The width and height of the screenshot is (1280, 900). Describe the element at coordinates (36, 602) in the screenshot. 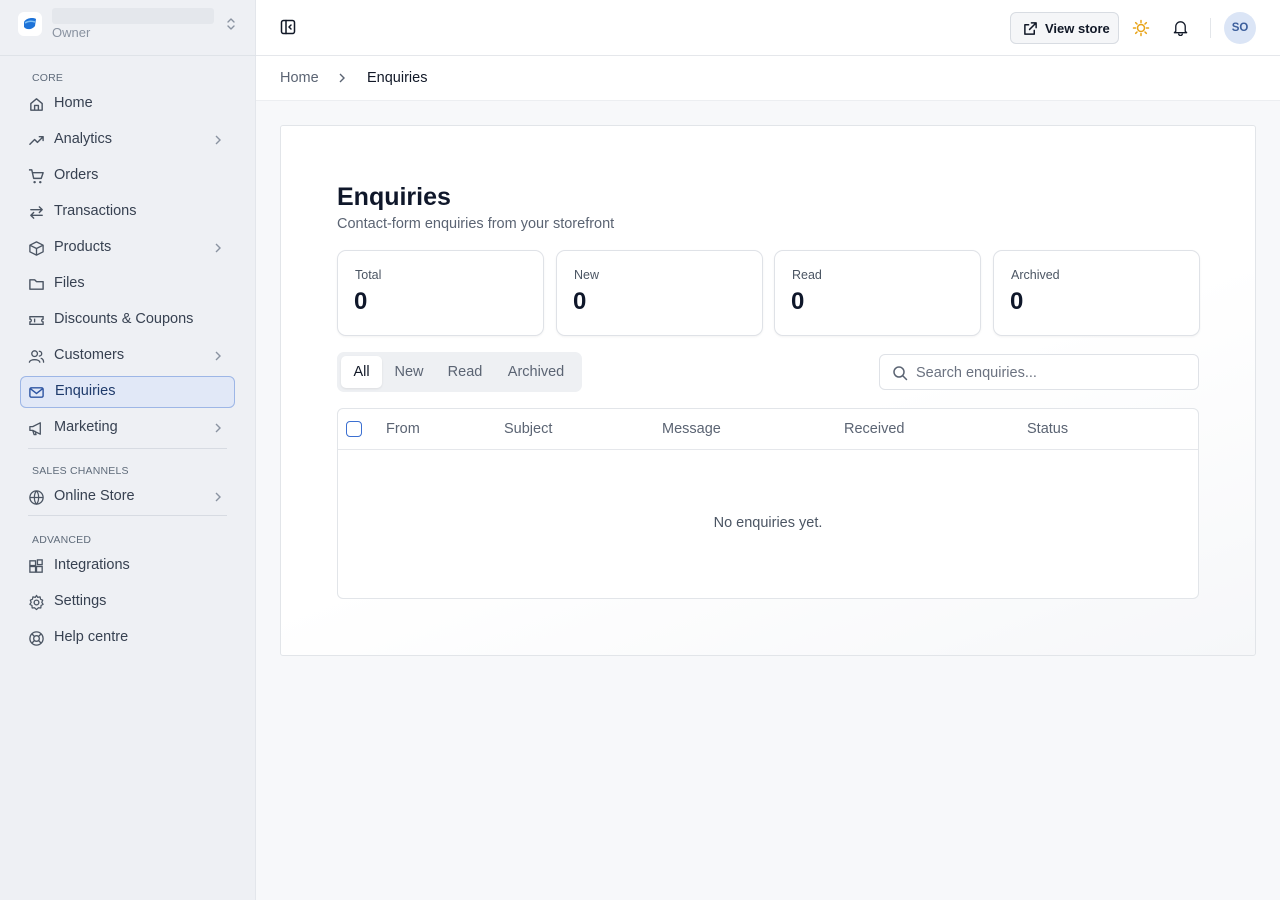

I see `gear-icon` at that location.